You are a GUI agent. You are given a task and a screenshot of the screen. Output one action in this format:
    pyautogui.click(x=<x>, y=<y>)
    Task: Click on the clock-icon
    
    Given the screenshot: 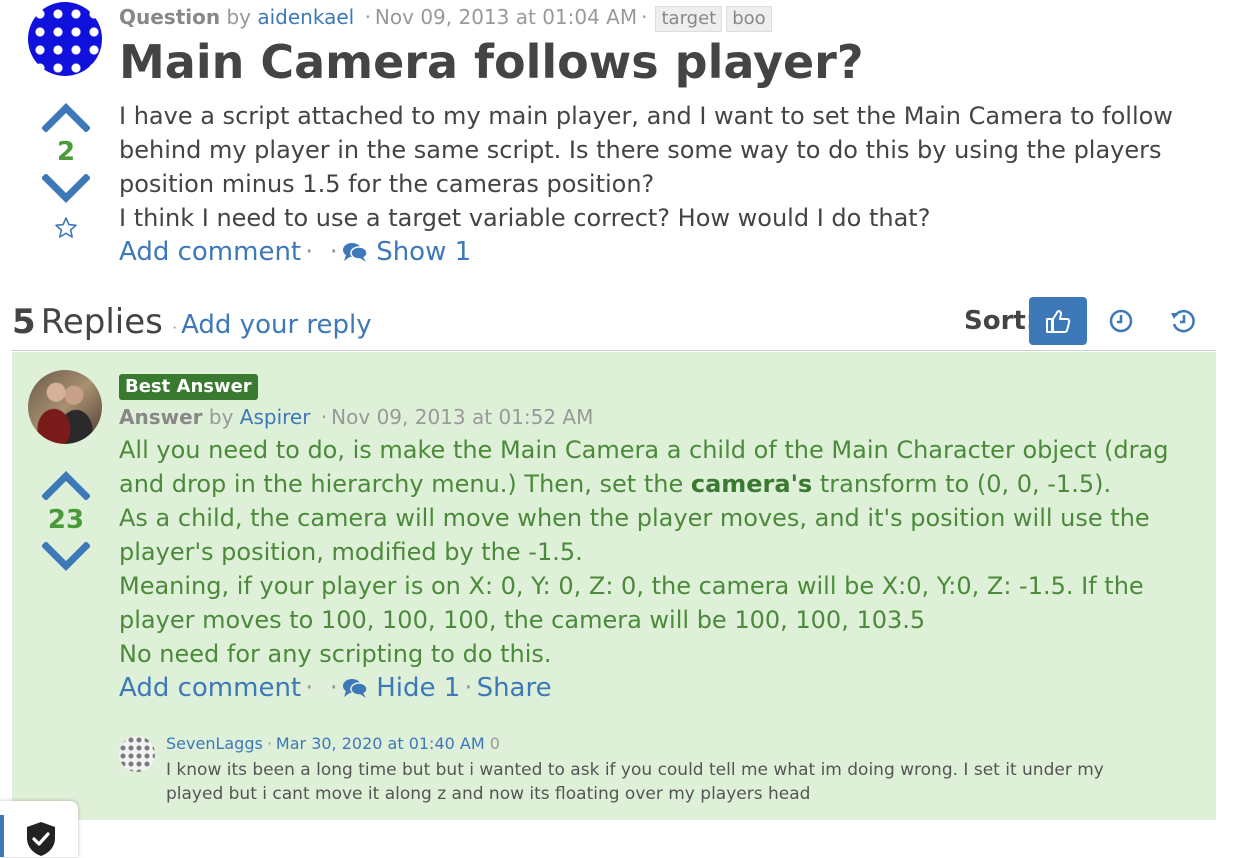 What is the action you would take?
    pyautogui.click(x=1121, y=321)
    